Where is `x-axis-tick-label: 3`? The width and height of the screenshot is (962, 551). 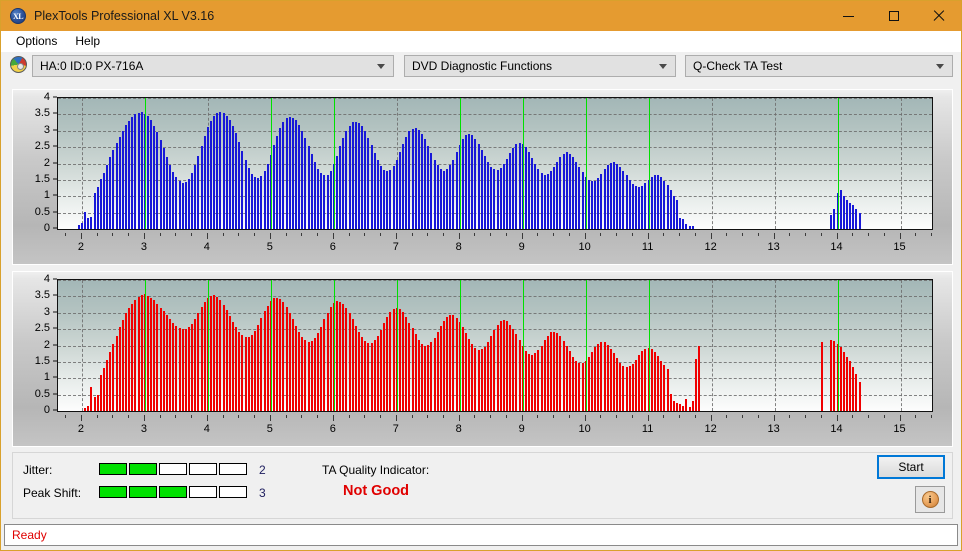
x-axis-tick-label: 3 is located at coordinates (143, 429).